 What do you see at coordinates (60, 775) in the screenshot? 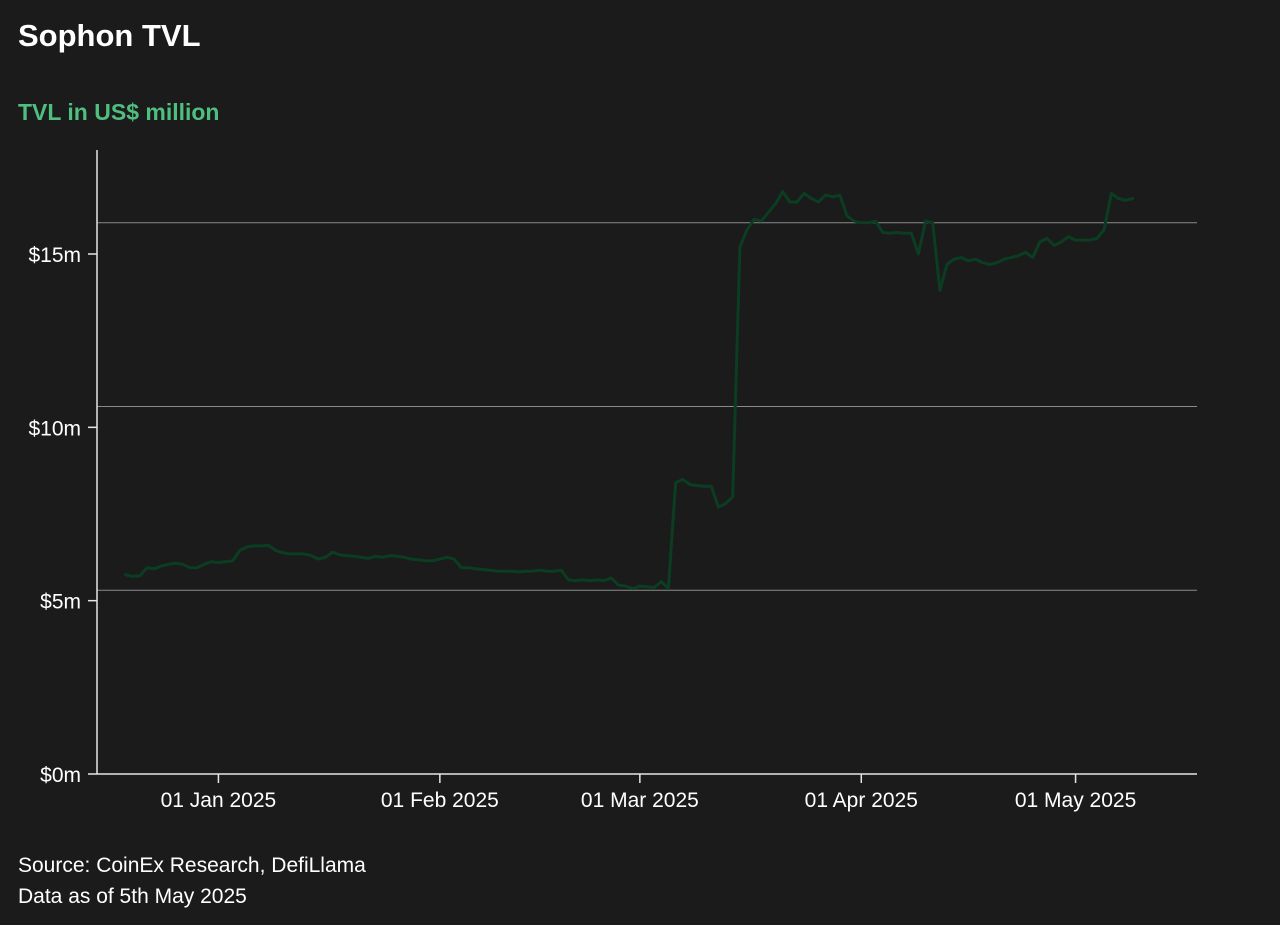
I see `y-tick-label-0: $0m` at bounding box center [60, 775].